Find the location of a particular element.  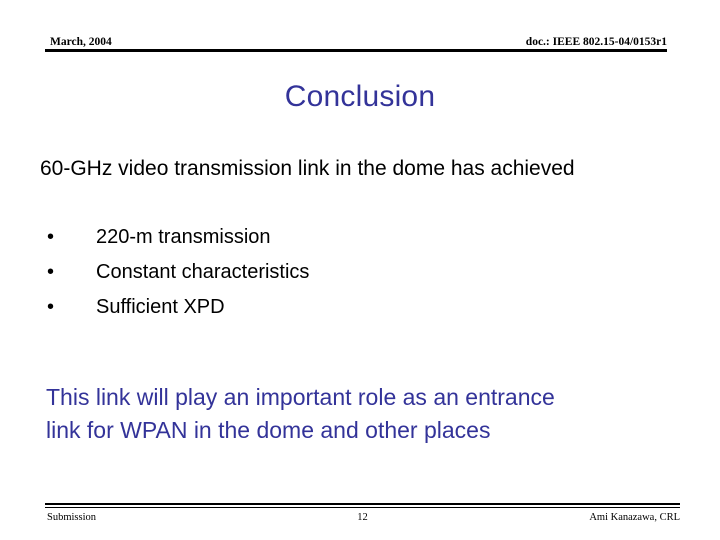

footer-divider-thick is located at coordinates (362, 504).